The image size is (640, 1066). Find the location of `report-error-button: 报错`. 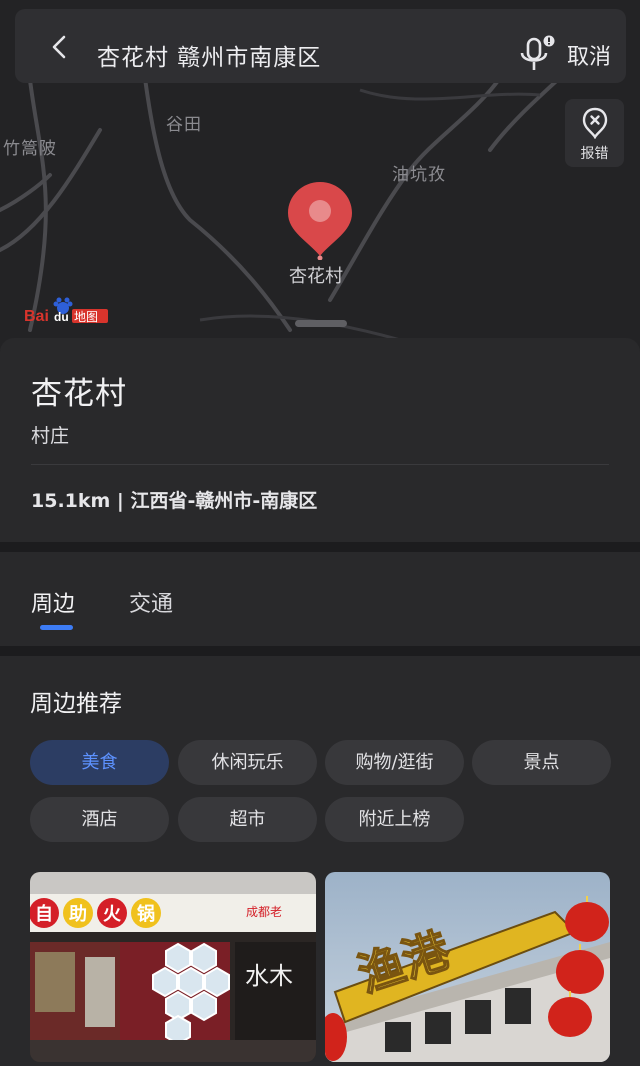

report-error-button: 报错 is located at coordinates (594, 133).